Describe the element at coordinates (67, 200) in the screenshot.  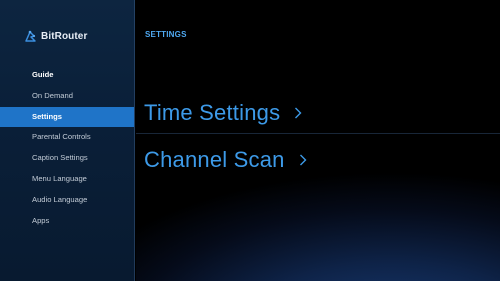
I see `sidebar-item-audio-language: Audio Language` at that location.